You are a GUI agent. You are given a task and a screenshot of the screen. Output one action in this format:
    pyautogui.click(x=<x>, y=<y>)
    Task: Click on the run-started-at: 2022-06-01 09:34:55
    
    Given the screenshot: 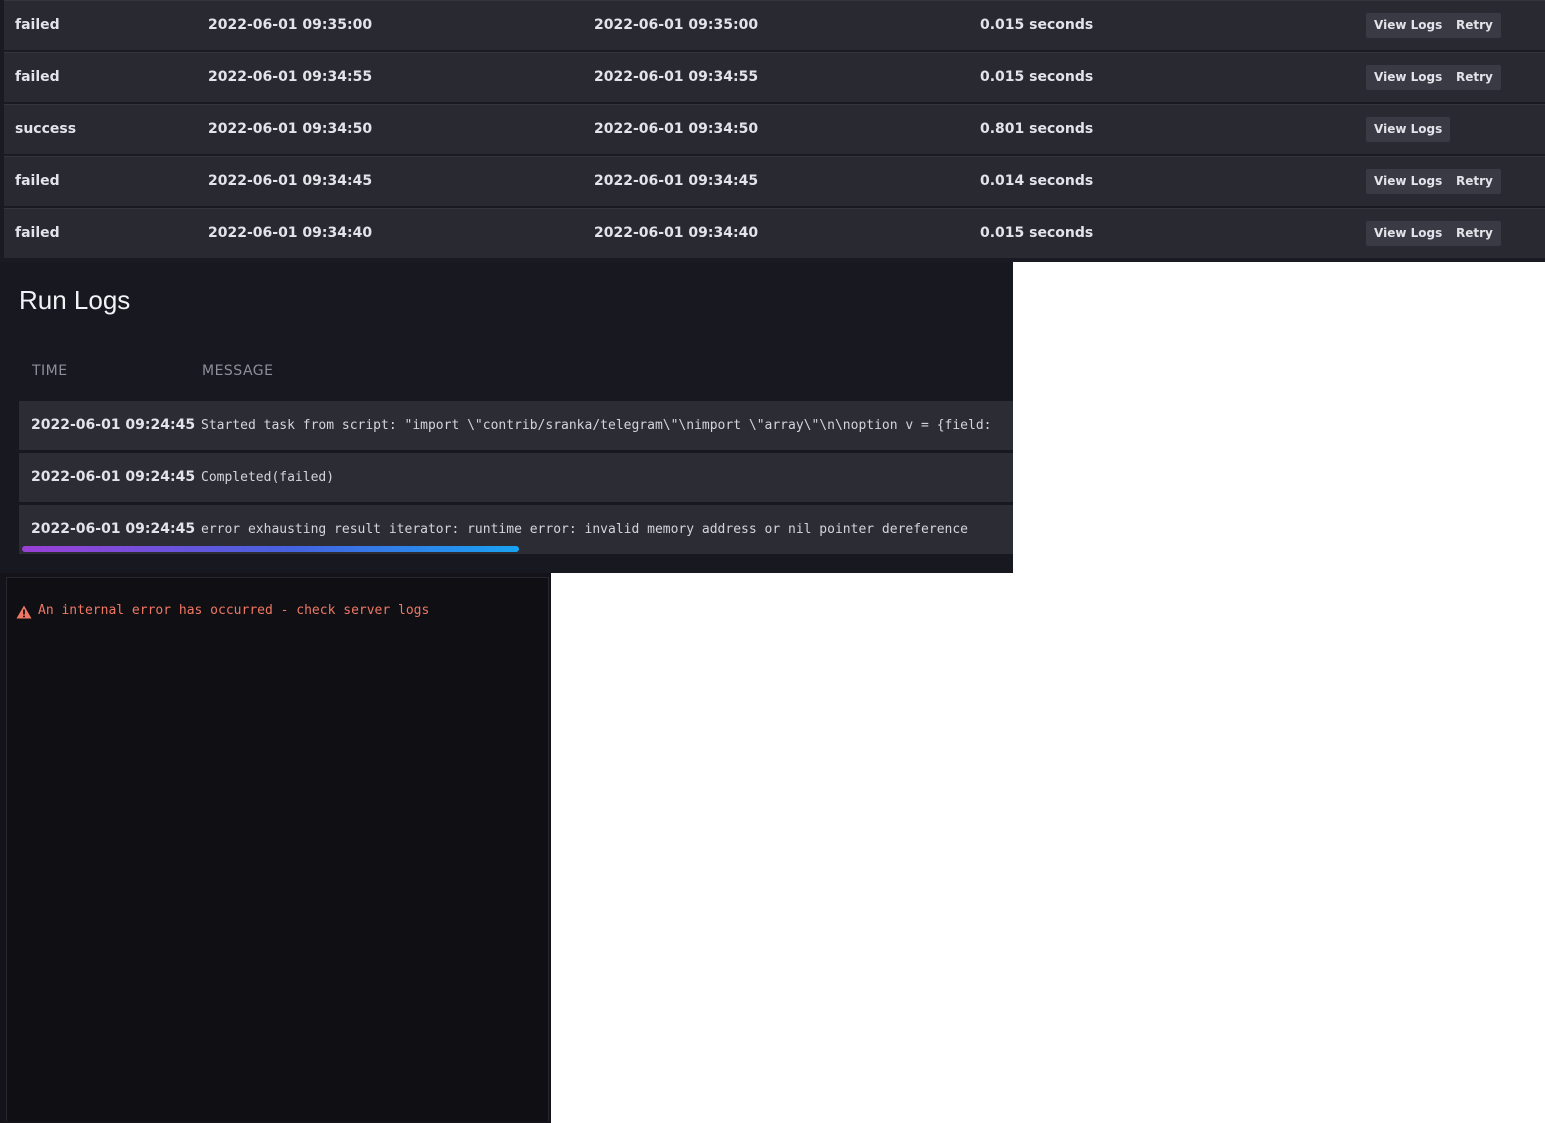 What is the action you would take?
    pyautogui.click(x=290, y=77)
    